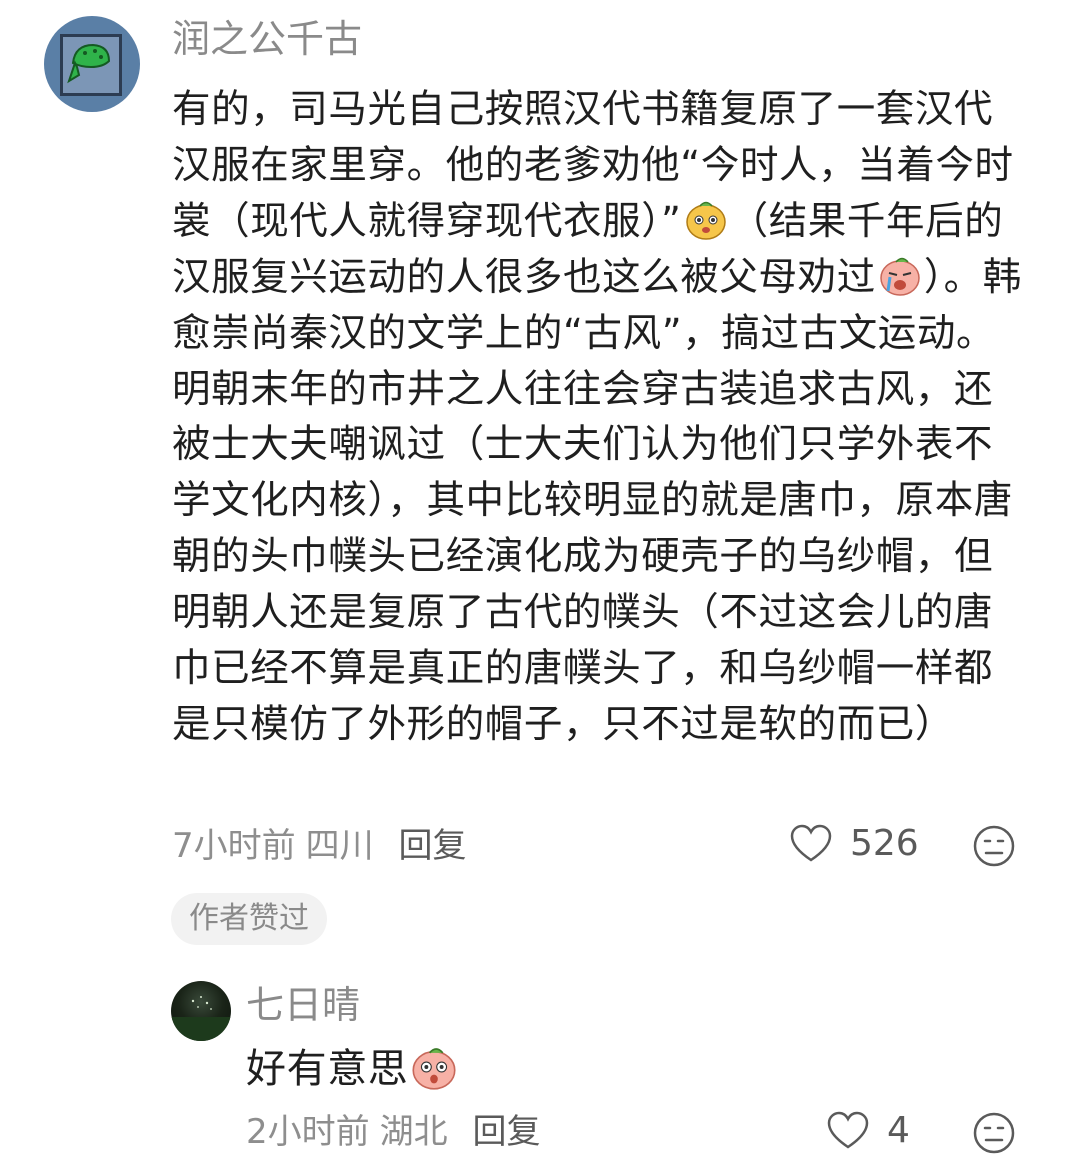  What do you see at coordinates (413, 1132) in the screenshot?
I see `reply-location: 湖北` at bounding box center [413, 1132].